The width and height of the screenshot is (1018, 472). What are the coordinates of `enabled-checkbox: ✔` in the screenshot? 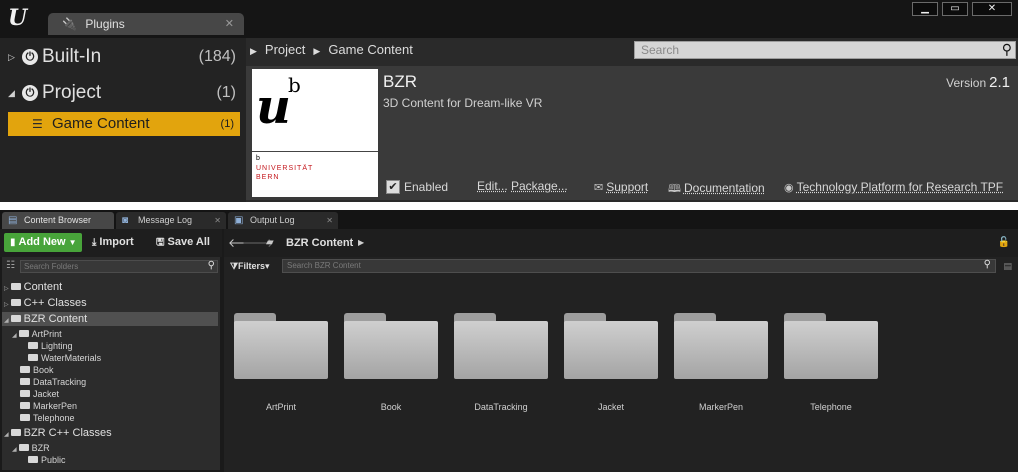 It's located at (393, 187).